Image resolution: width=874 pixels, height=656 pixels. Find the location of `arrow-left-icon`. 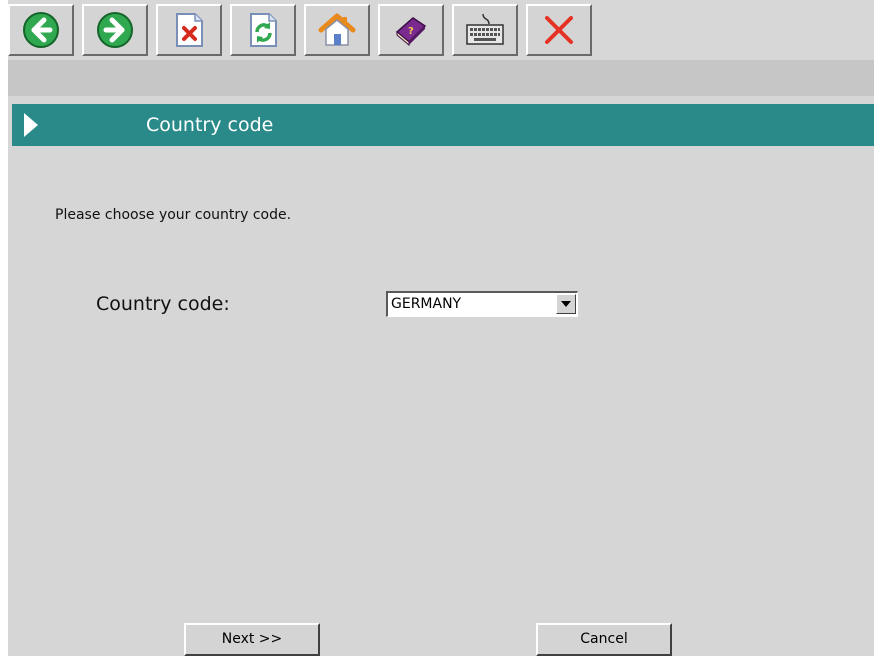

arrow-left-icon is located at coordinates (41, 30).